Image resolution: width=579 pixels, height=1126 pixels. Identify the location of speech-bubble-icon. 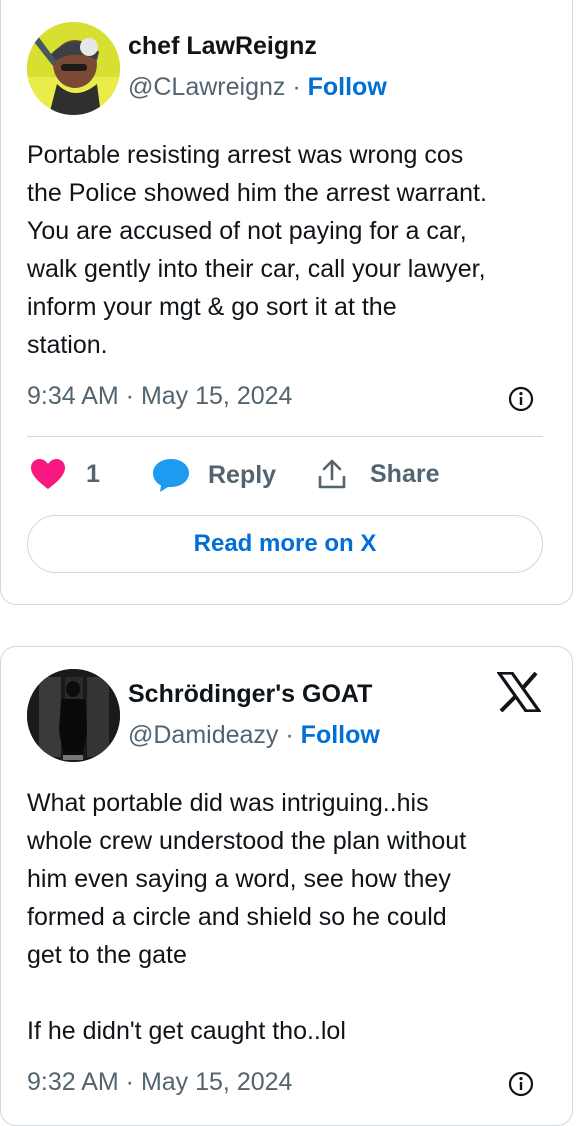
(171, 475).